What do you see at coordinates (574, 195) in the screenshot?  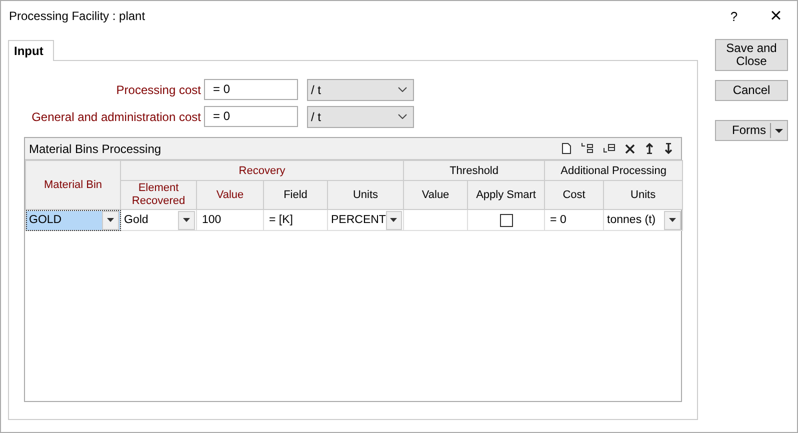 I see `column-header: Cost` at bounding box center [574, 195].